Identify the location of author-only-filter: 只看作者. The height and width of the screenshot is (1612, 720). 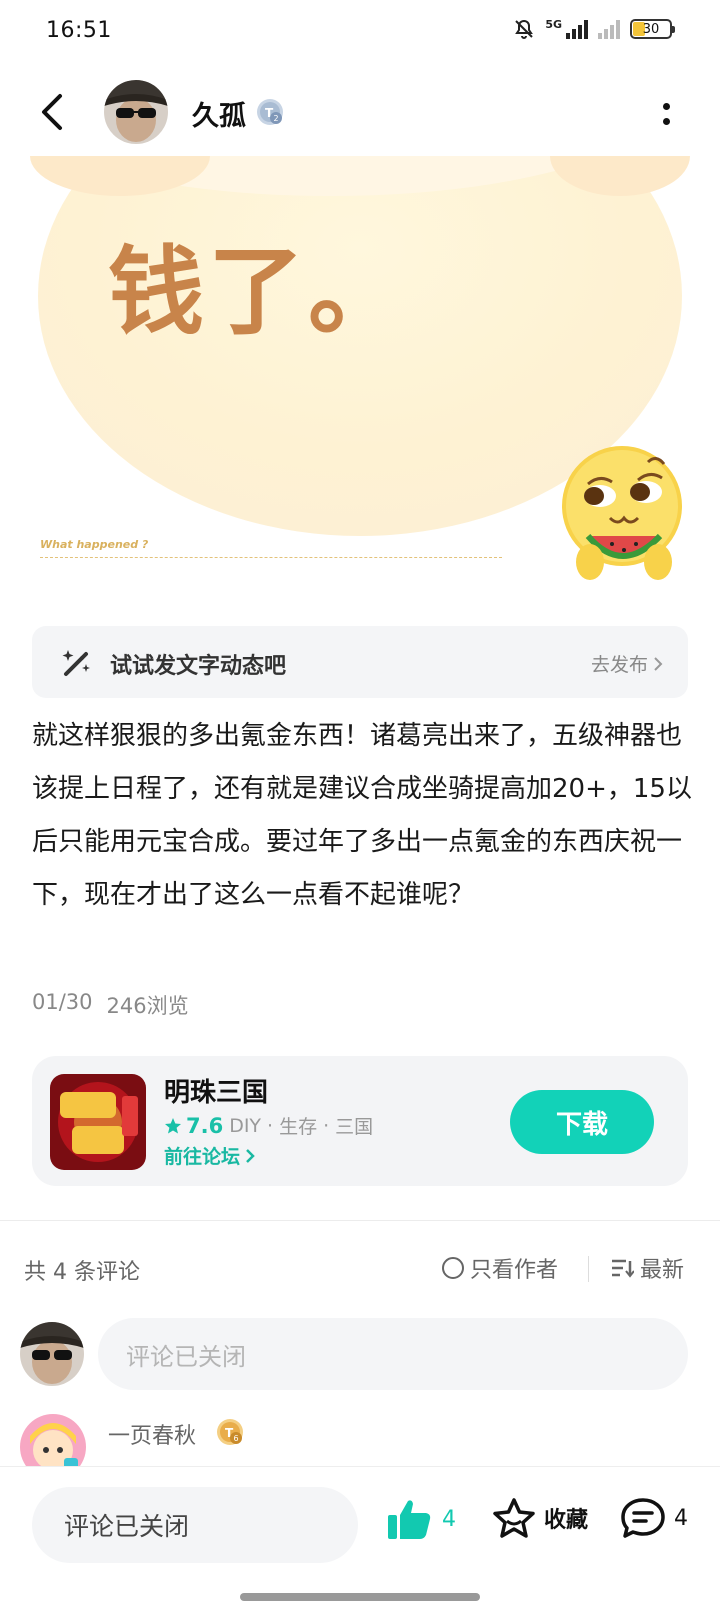
(500, 1268).